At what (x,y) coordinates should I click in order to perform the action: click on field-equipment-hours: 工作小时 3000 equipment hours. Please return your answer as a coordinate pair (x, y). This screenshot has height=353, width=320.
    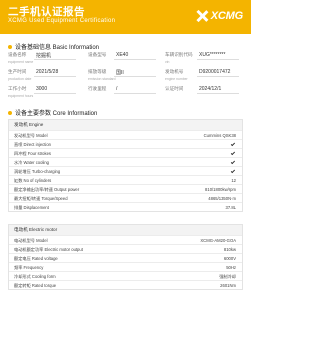
    Looking at the image, I should click on (42, 92).